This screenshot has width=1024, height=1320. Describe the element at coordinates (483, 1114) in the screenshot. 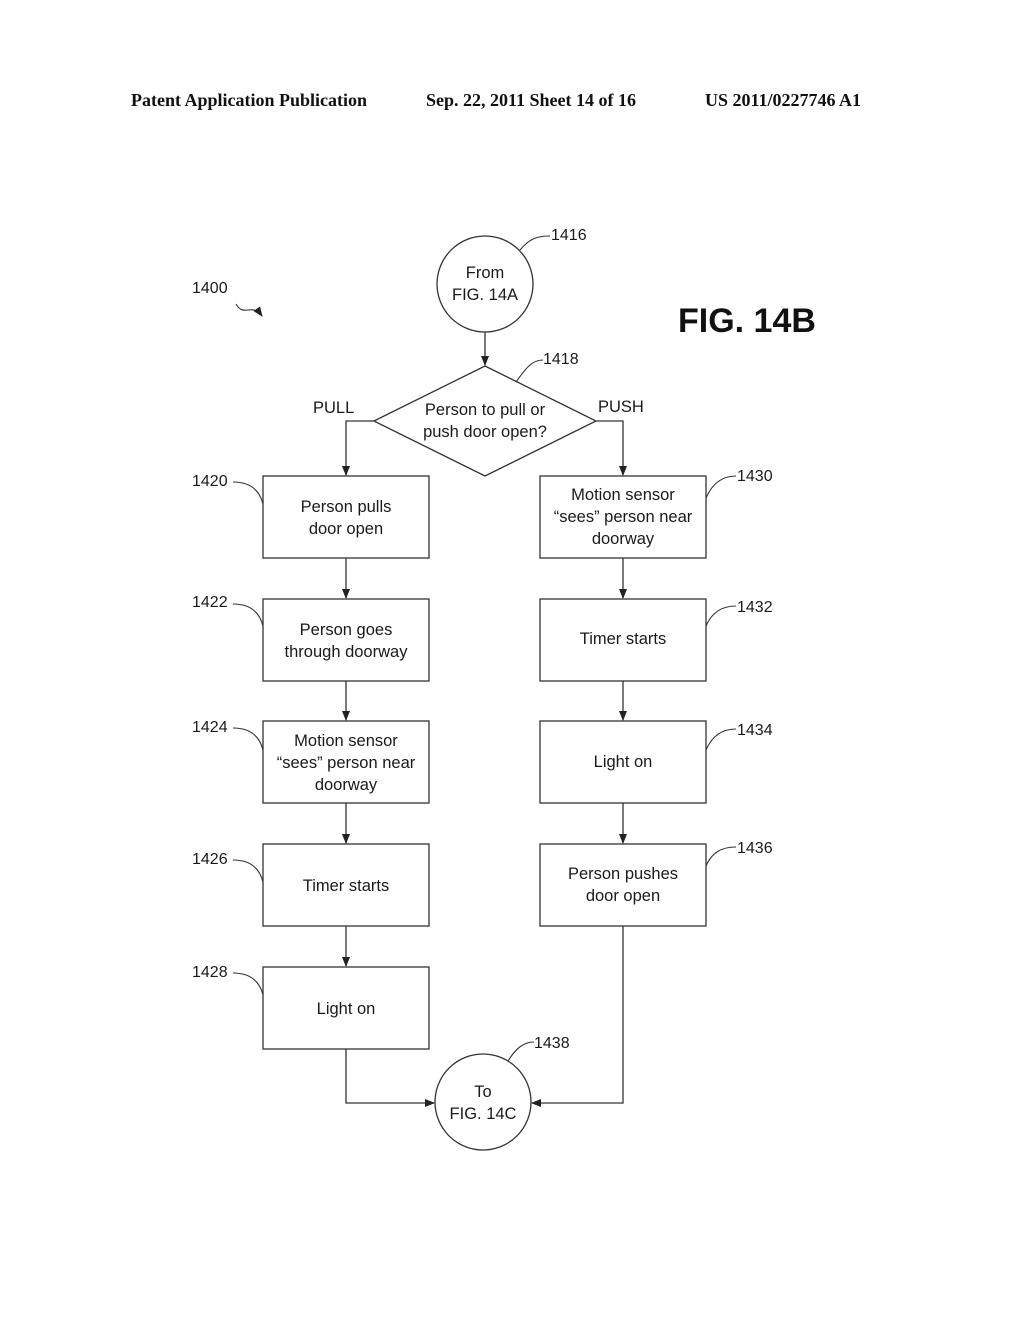

I see `end-line-2: FIG. 14C` at that location.